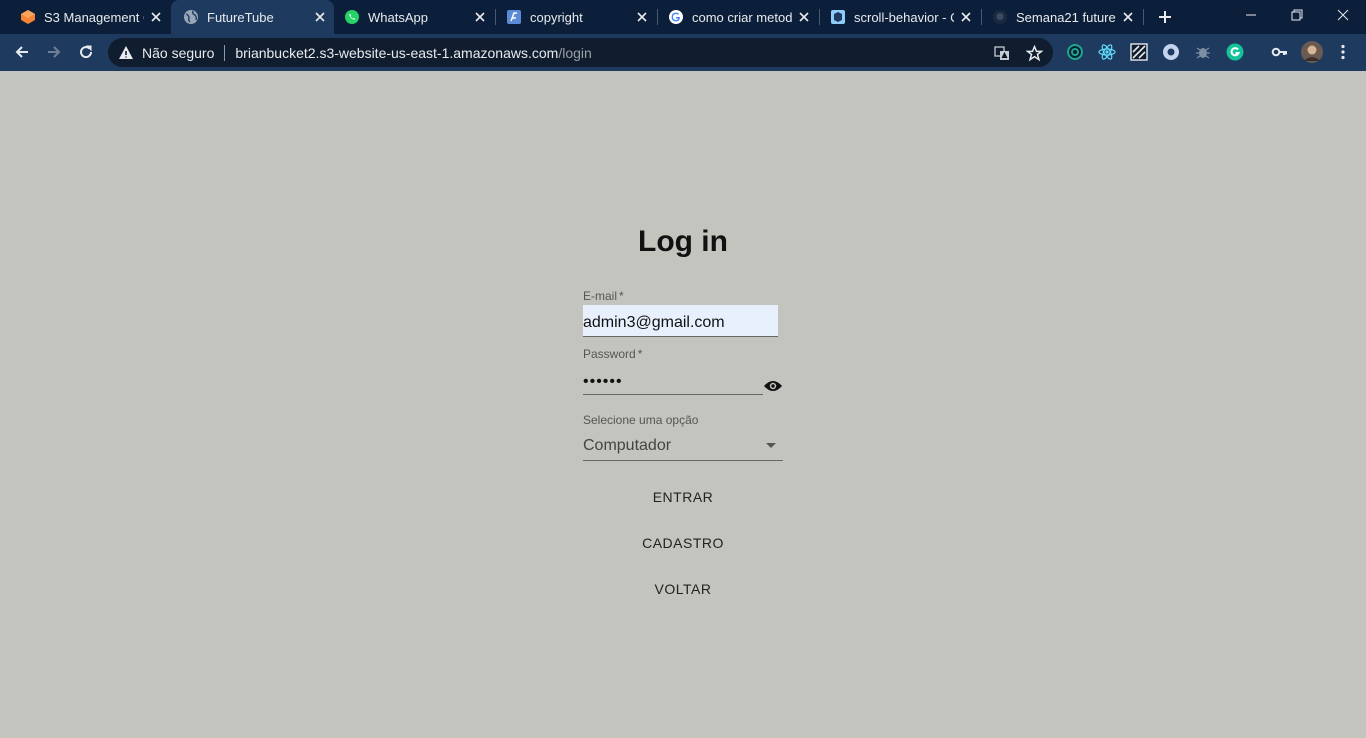 The width and height of the screenshot is (1366, 738). Describe the element at coordinates (1235, 52) in the screenshot. I see `grammarly-icon` at that location.